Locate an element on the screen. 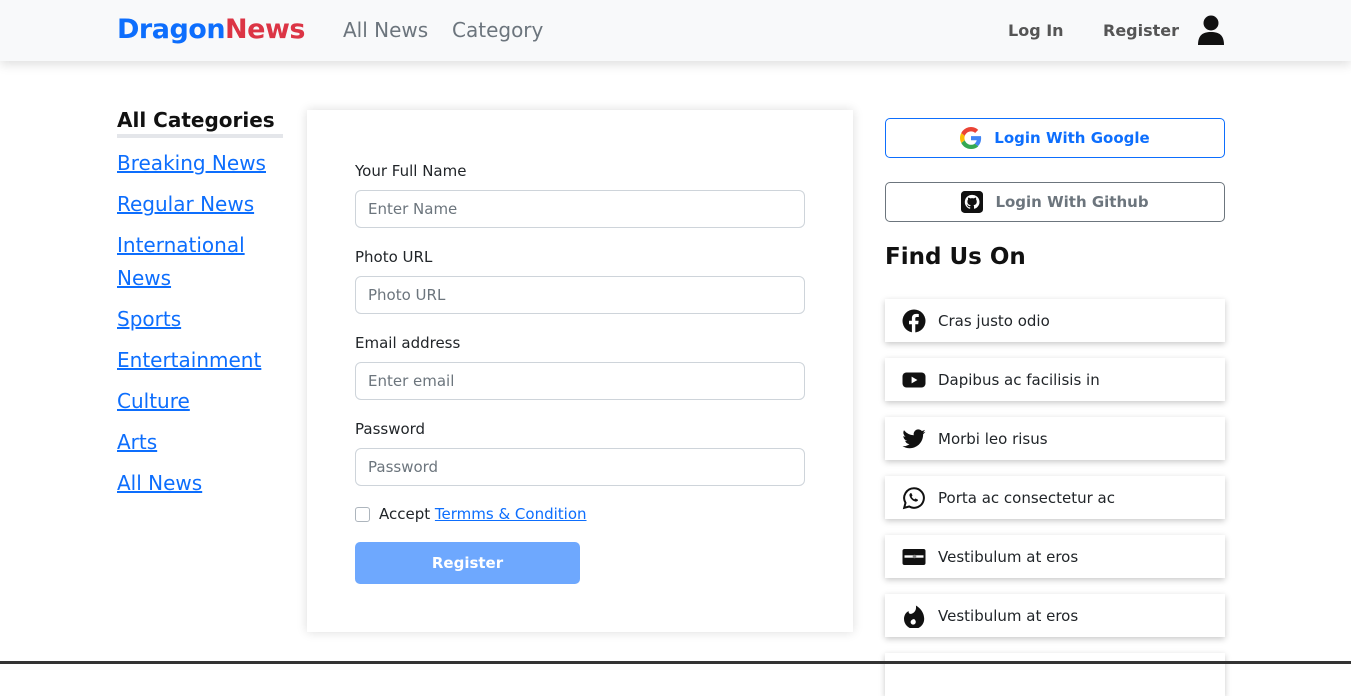 This screenshot has height=696, width=1351. password-input: Password is located at coordinates (580, 467).